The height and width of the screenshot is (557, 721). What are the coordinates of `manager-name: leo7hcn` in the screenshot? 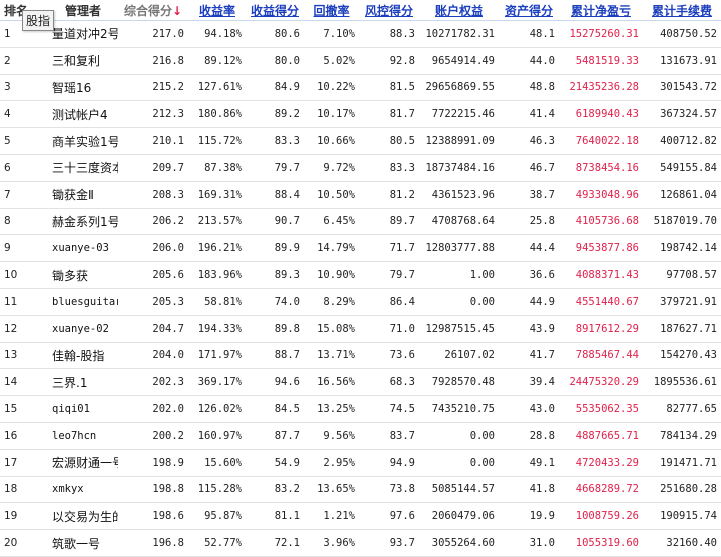 It's located at (83, 436).